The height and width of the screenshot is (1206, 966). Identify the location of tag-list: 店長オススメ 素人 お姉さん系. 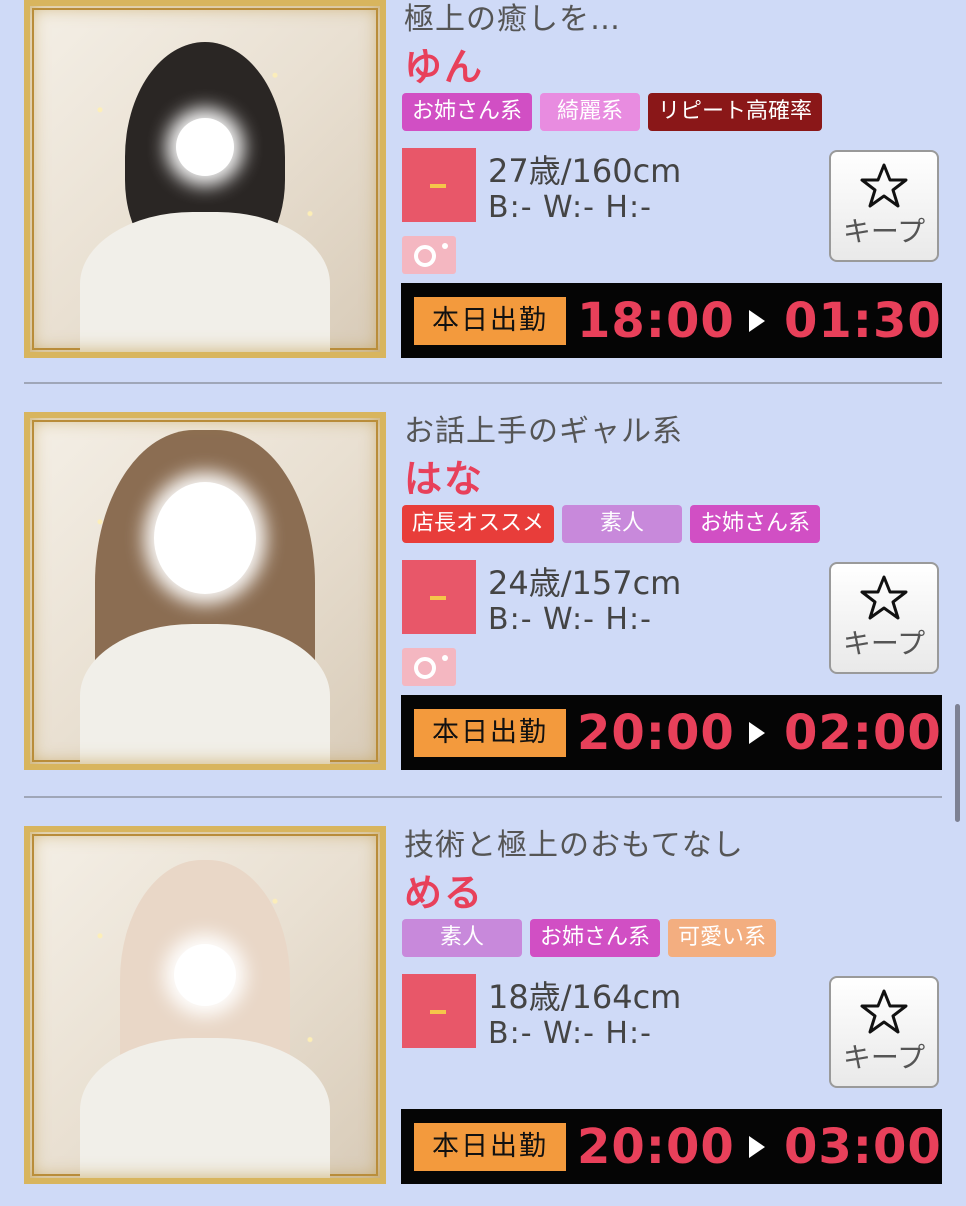
(611, 524).